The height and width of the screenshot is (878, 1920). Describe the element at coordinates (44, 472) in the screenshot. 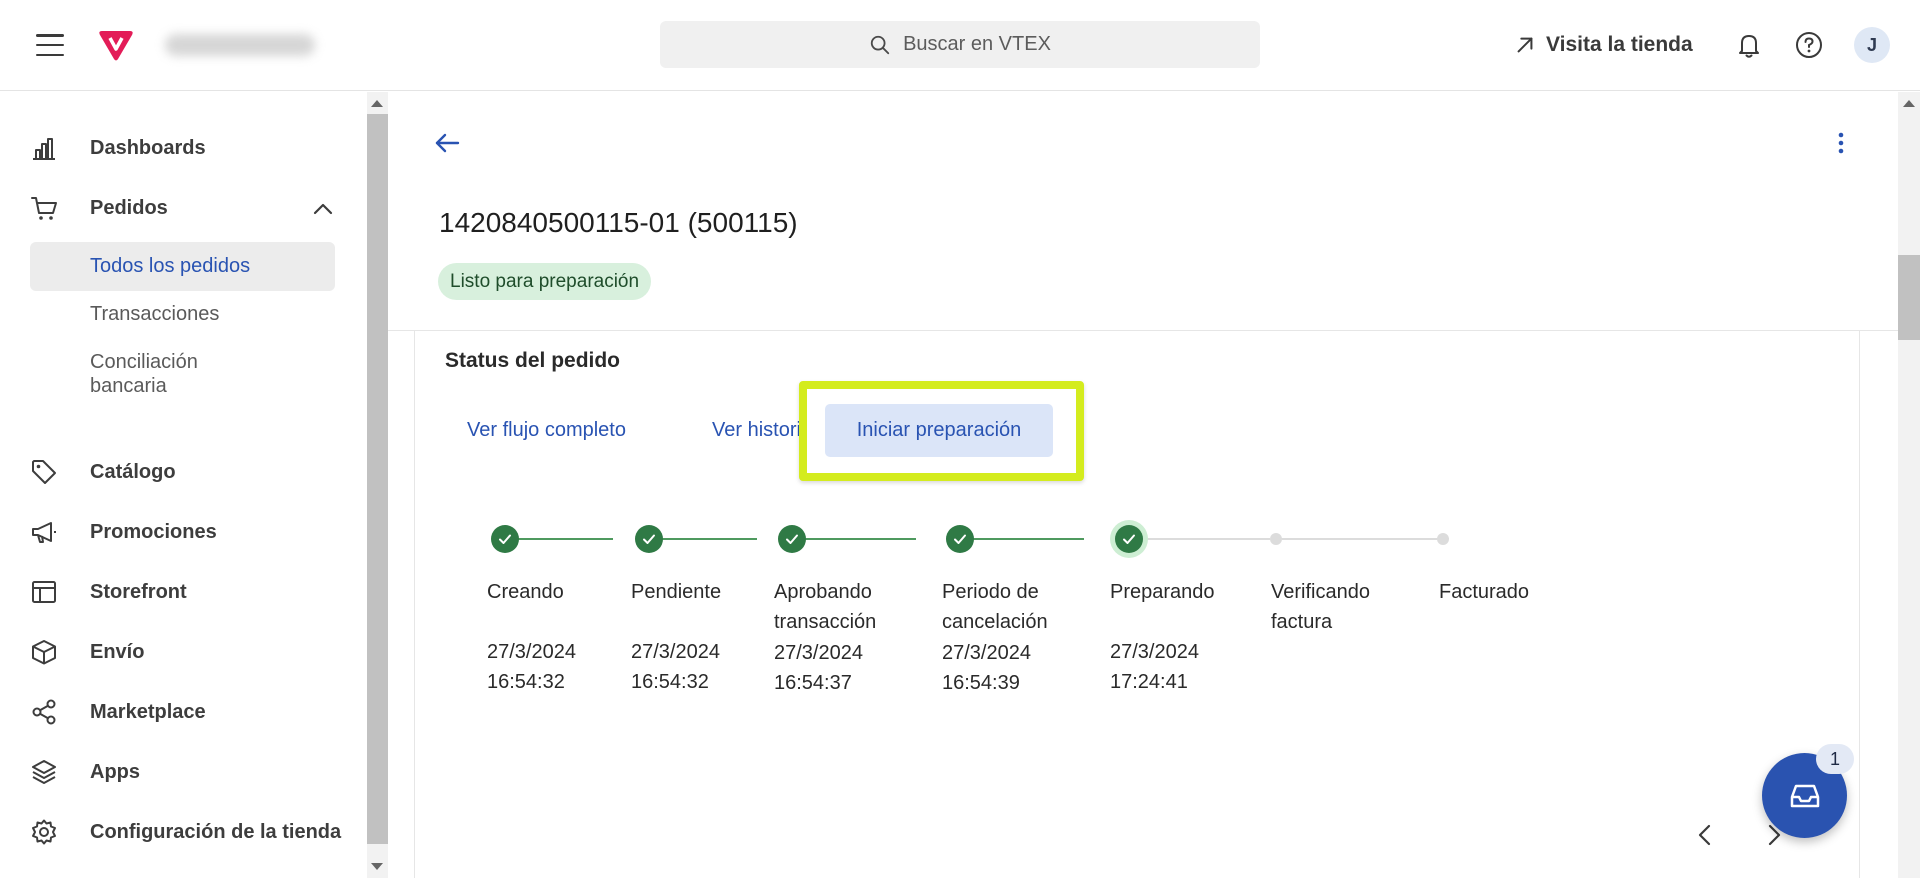

I see `tag-icon` at that location.